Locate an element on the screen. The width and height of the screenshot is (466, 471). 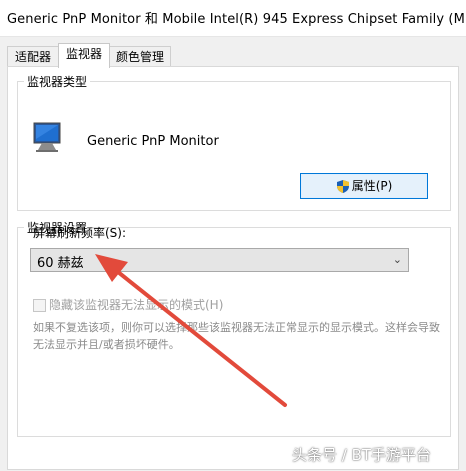
tab-monitor: 监视器 is located at coordinates (84, 55).